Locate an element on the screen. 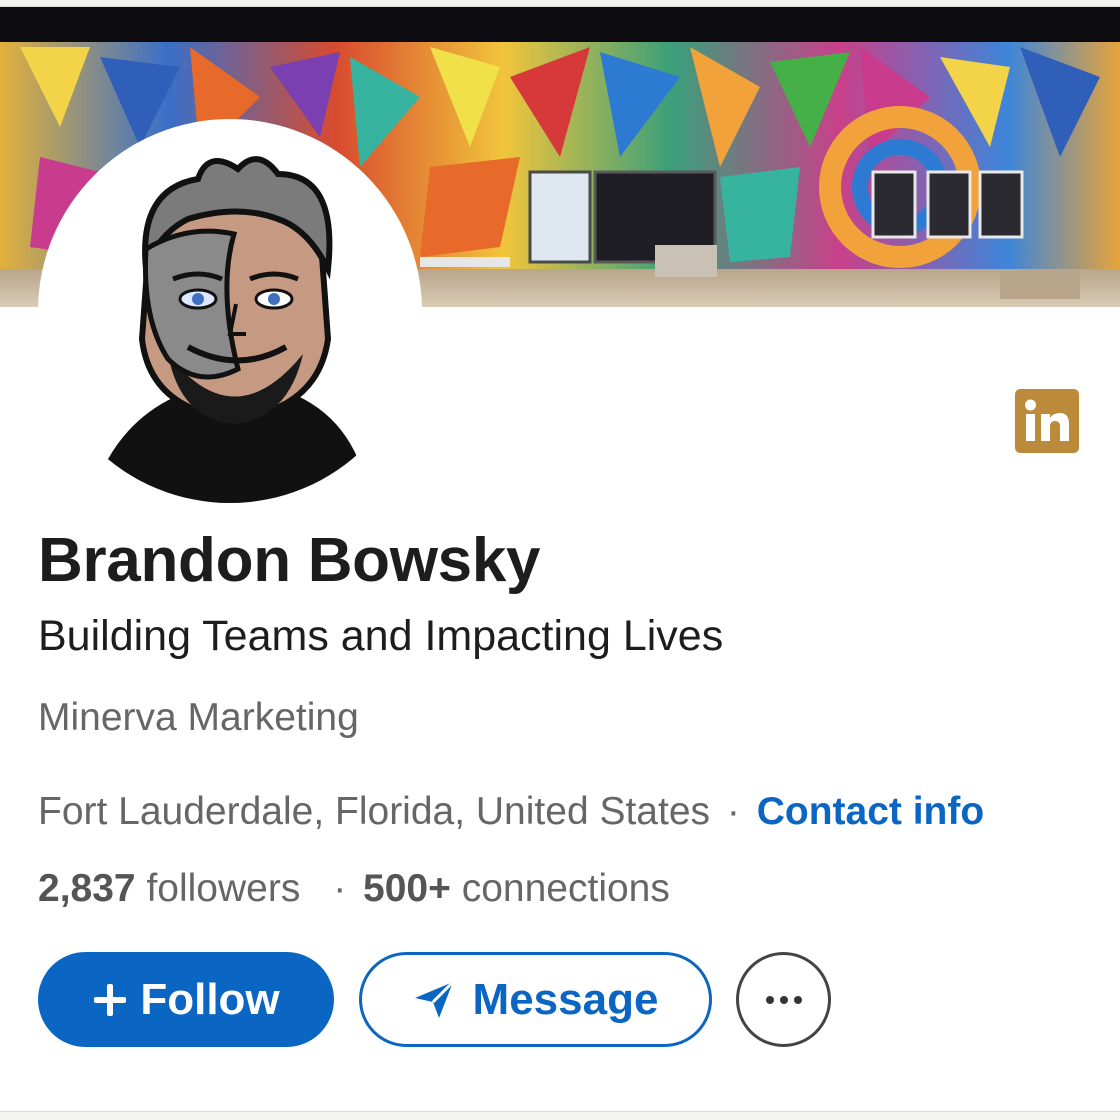  ellipsis-icon is located at coordinates (783, 999).